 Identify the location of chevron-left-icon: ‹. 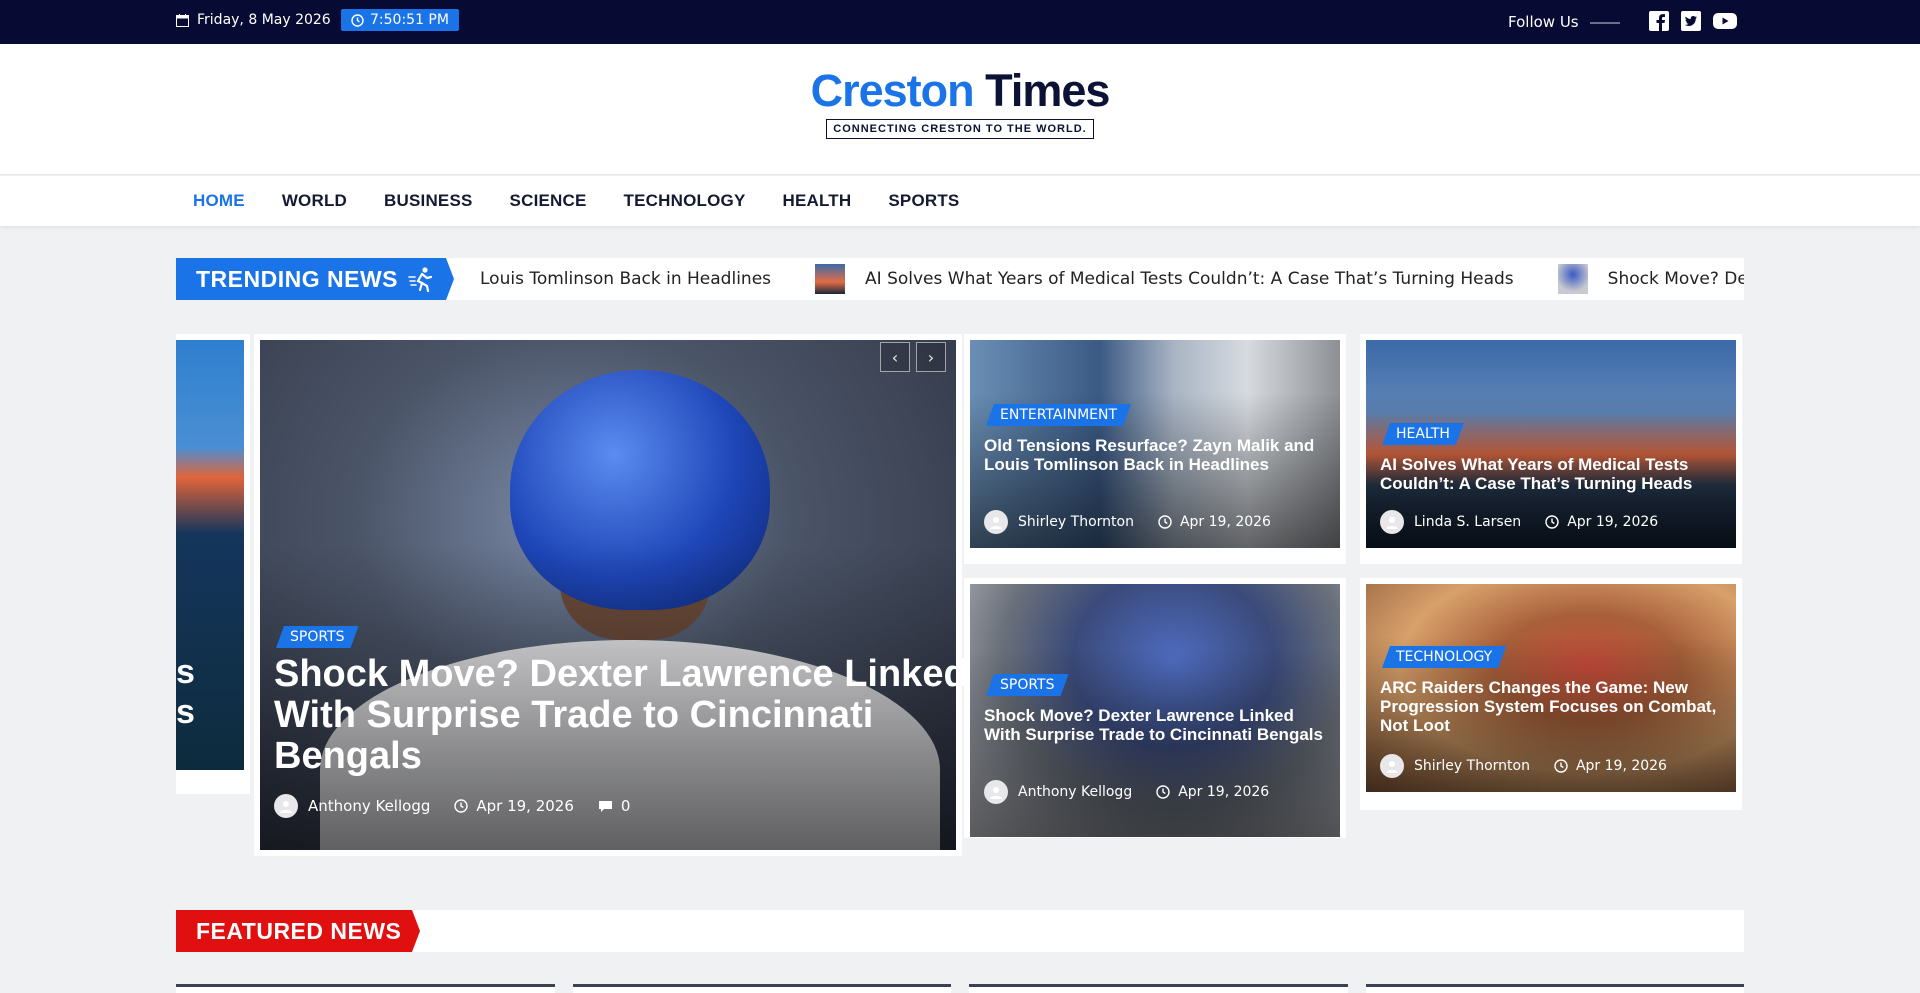
(895, 357).